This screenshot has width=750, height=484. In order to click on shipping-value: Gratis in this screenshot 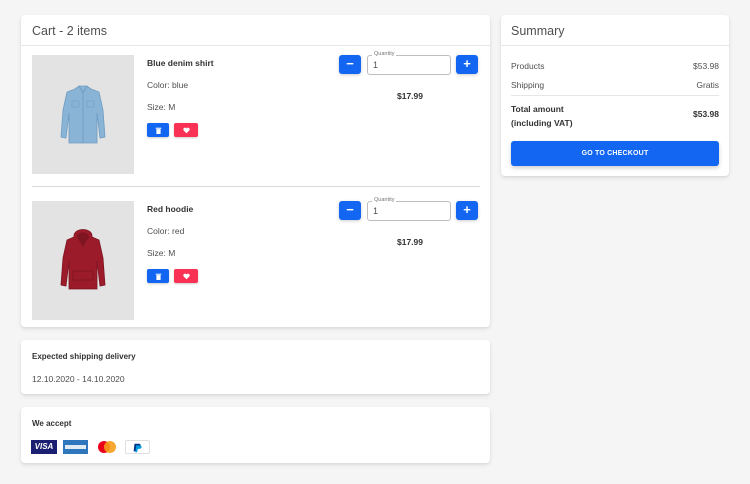, I will do `click(707, 85)`.